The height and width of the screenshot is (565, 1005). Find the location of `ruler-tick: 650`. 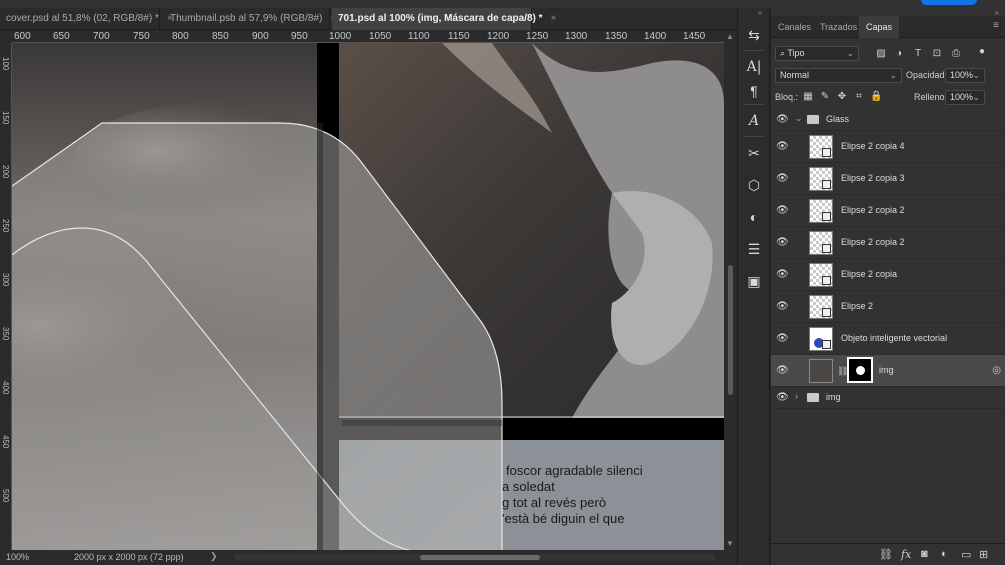

ruler-tick: 650 is located at coordinates (61, 36).